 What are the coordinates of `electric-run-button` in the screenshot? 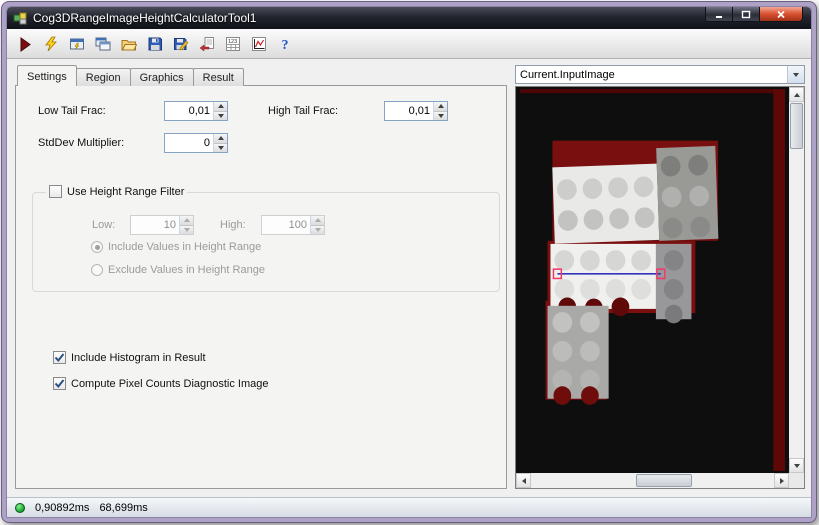 It's located at (50, 43).